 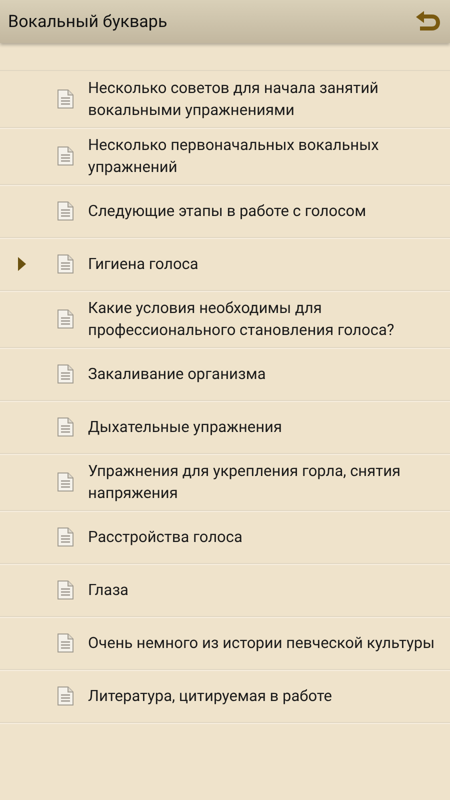 I want to click on item-title: Расстройства голоса, so click(x=166, y=537).